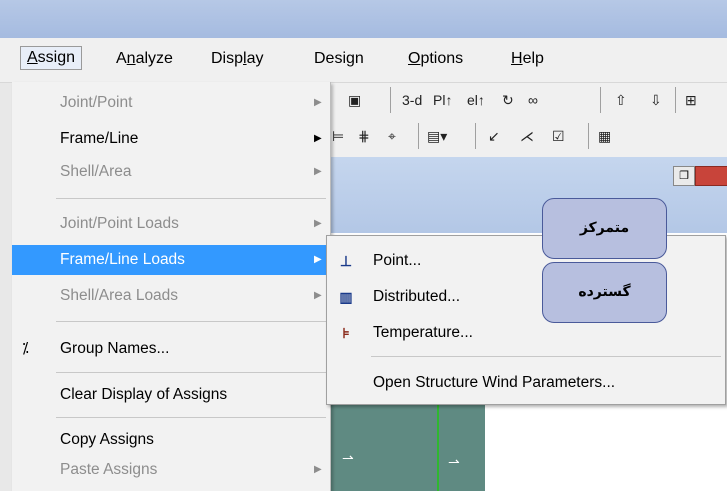 This screenshot has height=491, width=727. I want to click on area-draw-icon: ▤▾, so click(437, 136).